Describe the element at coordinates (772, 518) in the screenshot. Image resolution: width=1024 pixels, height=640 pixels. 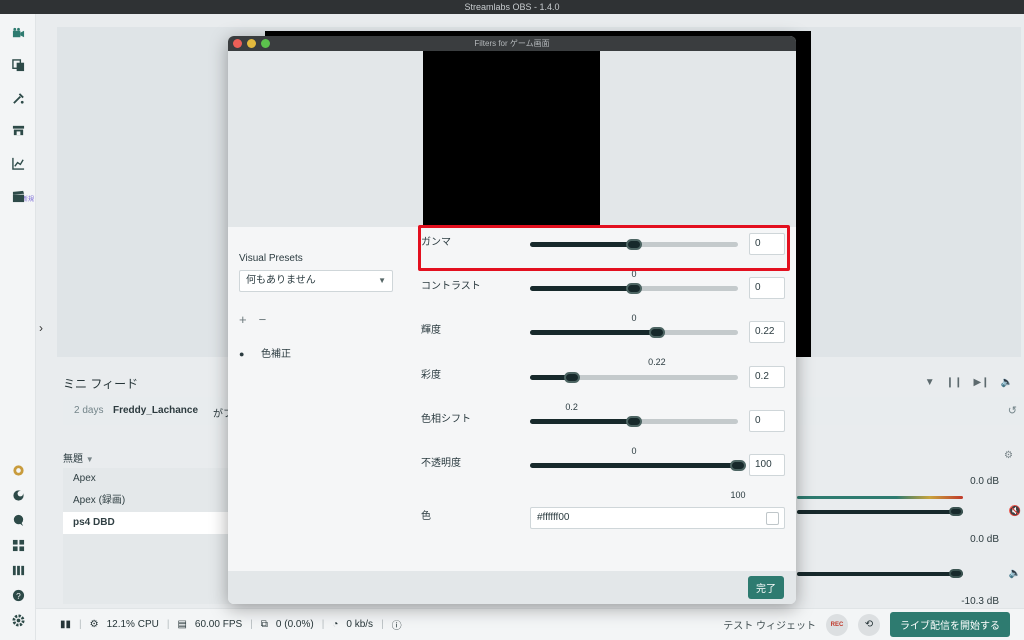
I see `color-swatch` at that location.